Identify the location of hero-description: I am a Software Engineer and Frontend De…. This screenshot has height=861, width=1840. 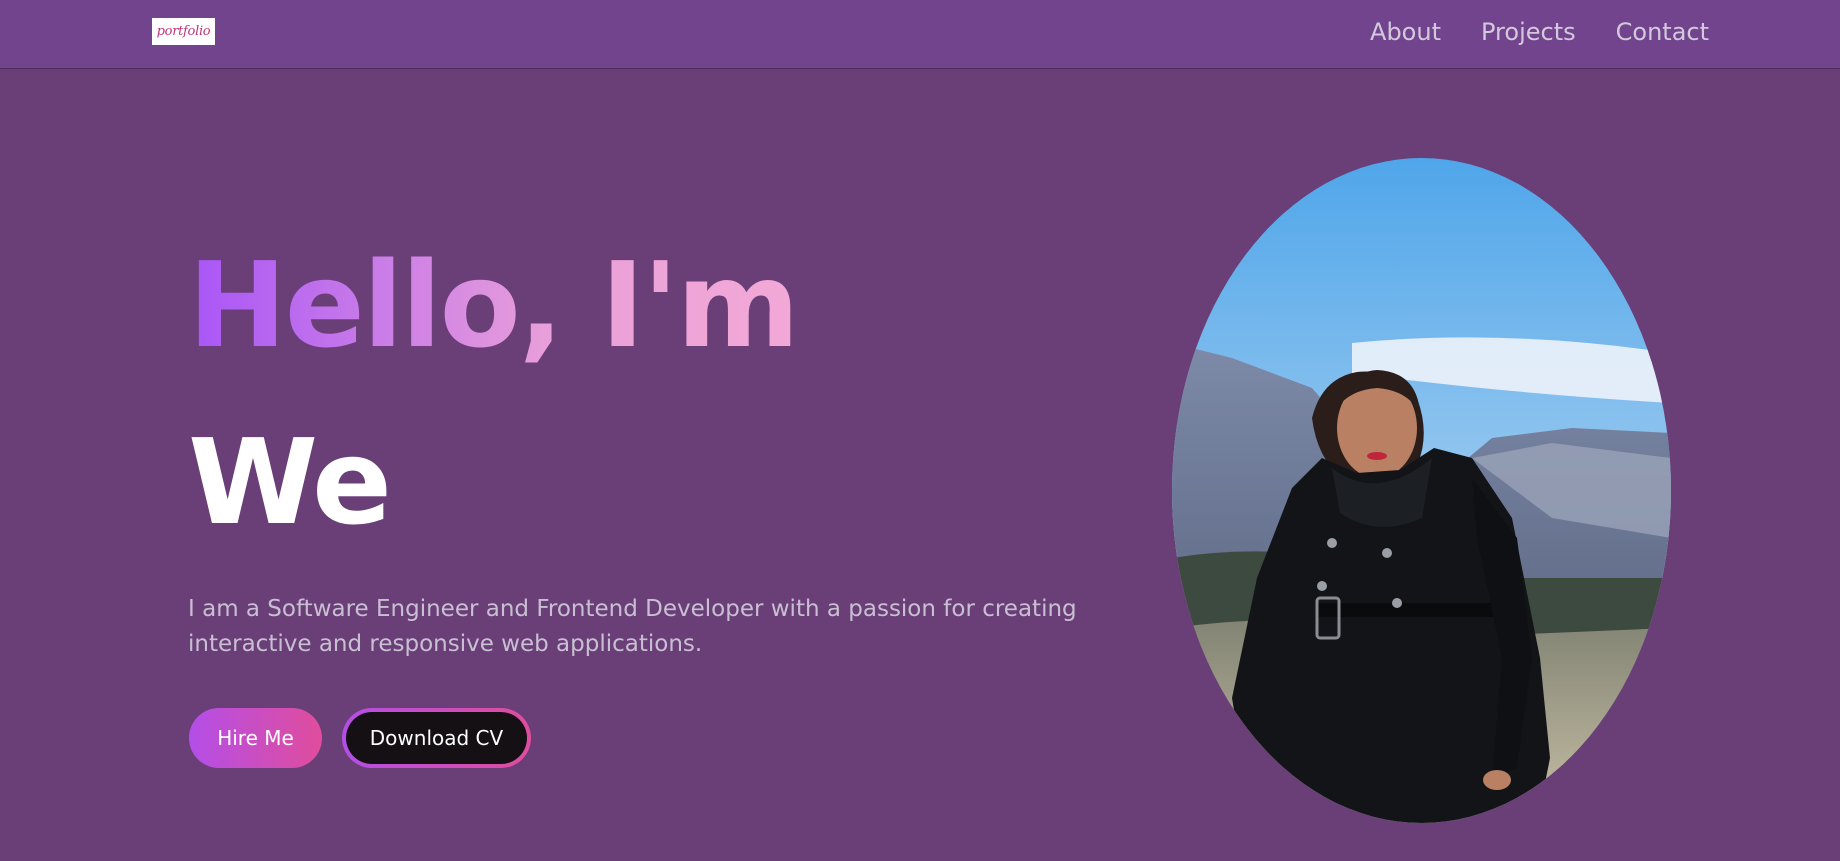
(632, 626).